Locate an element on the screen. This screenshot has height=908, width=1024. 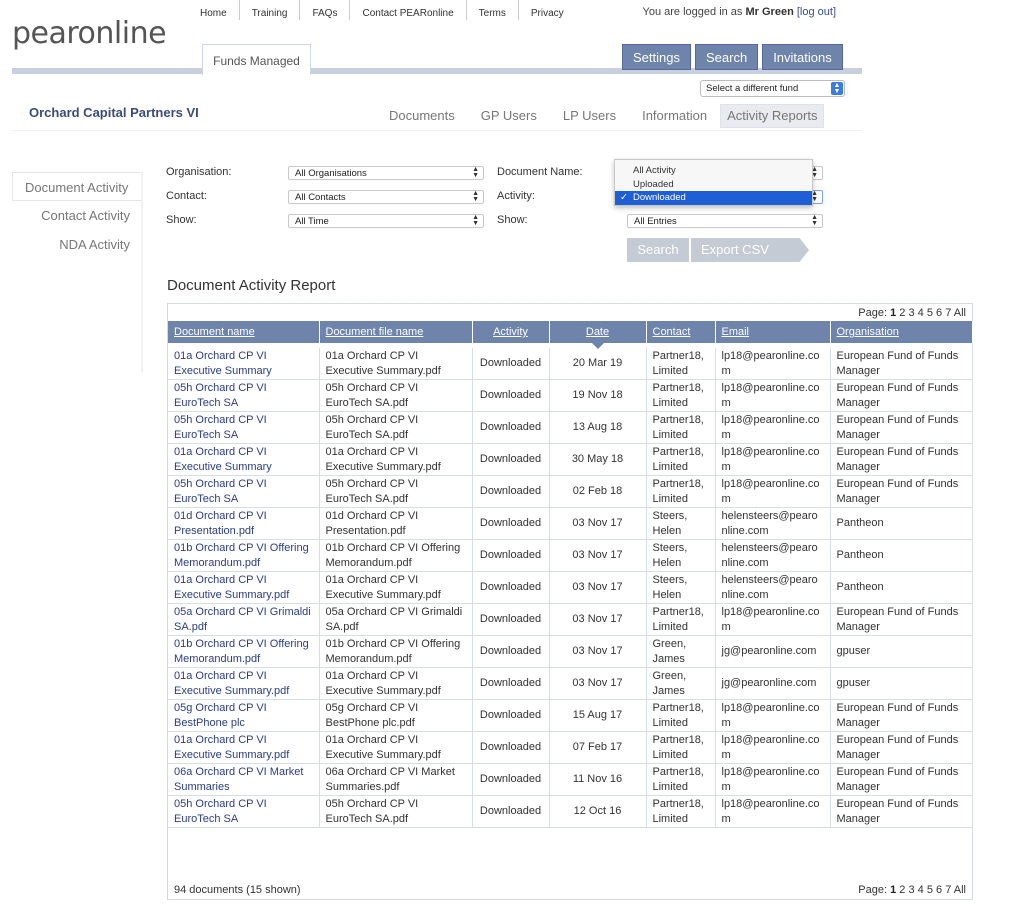
document-name-cell: 06a Orchard CP VI Market Summaries is located at coordinates (244, 779).